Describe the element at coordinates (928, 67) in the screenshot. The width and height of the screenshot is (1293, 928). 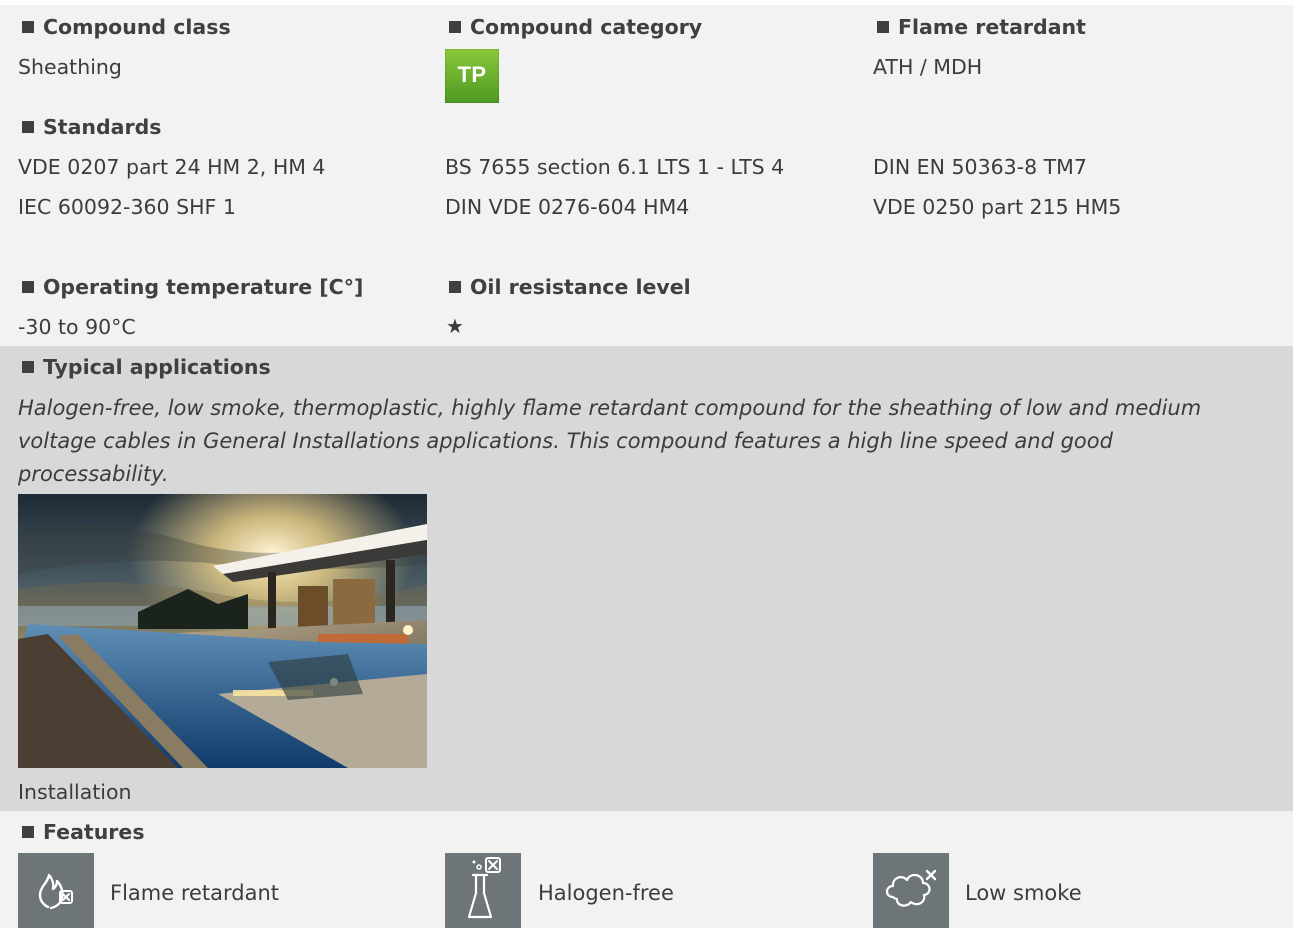
I see `flame-retardant-value: ATH / MDH` at that location.